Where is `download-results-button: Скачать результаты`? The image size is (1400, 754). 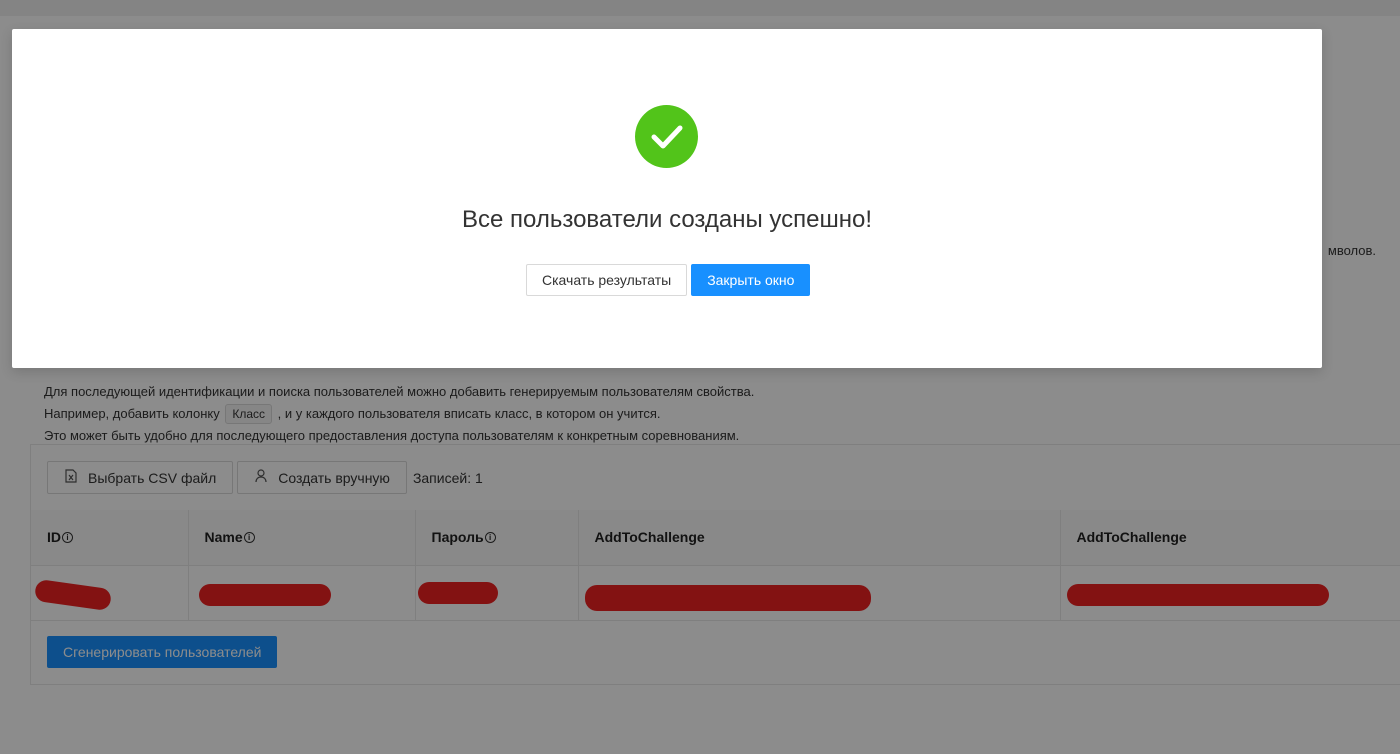
download-results-button: Скачать результаты is located at coordinates (607, 280).